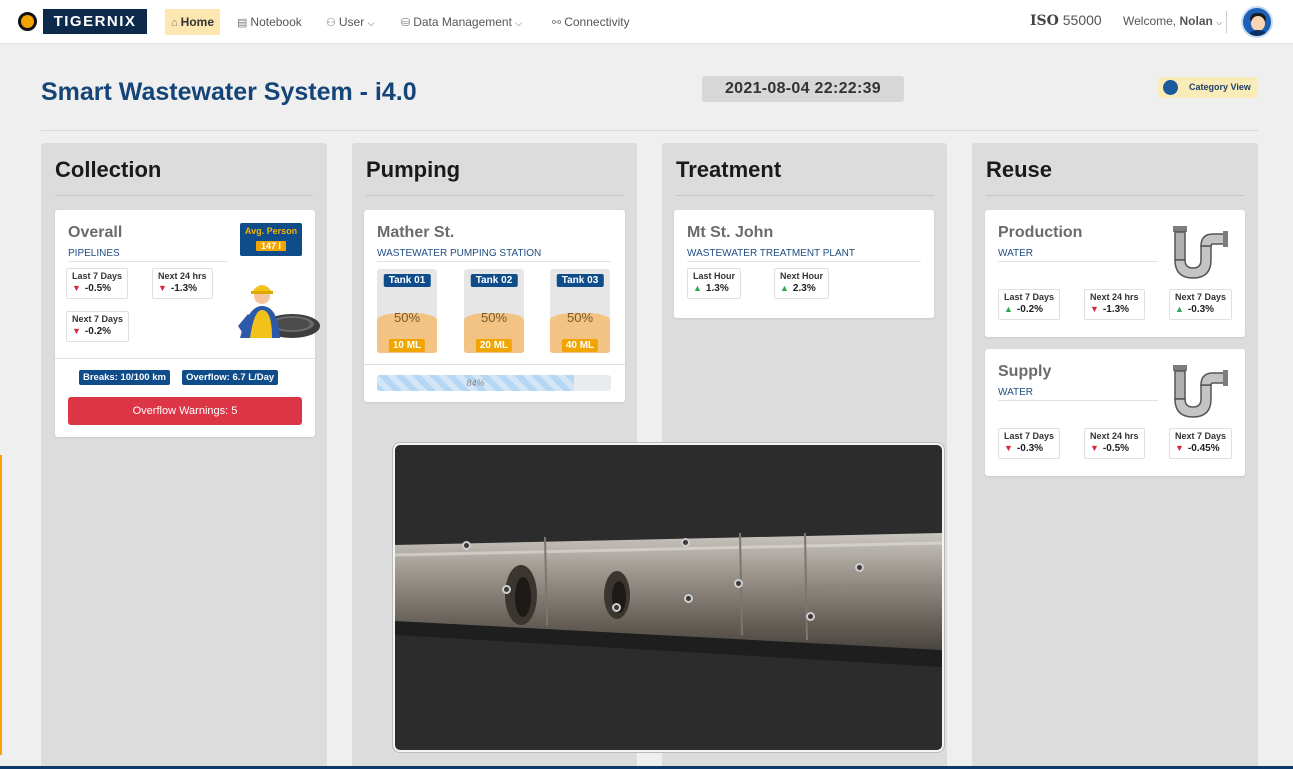 This screenshot has height=769, width=1293. I want to click on iso-prefix: ISO, so click(1044, 21).